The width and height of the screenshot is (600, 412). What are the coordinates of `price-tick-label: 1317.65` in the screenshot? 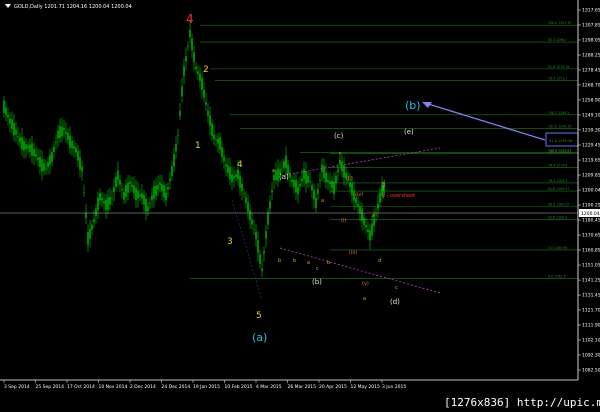 It's located at (591, 11).